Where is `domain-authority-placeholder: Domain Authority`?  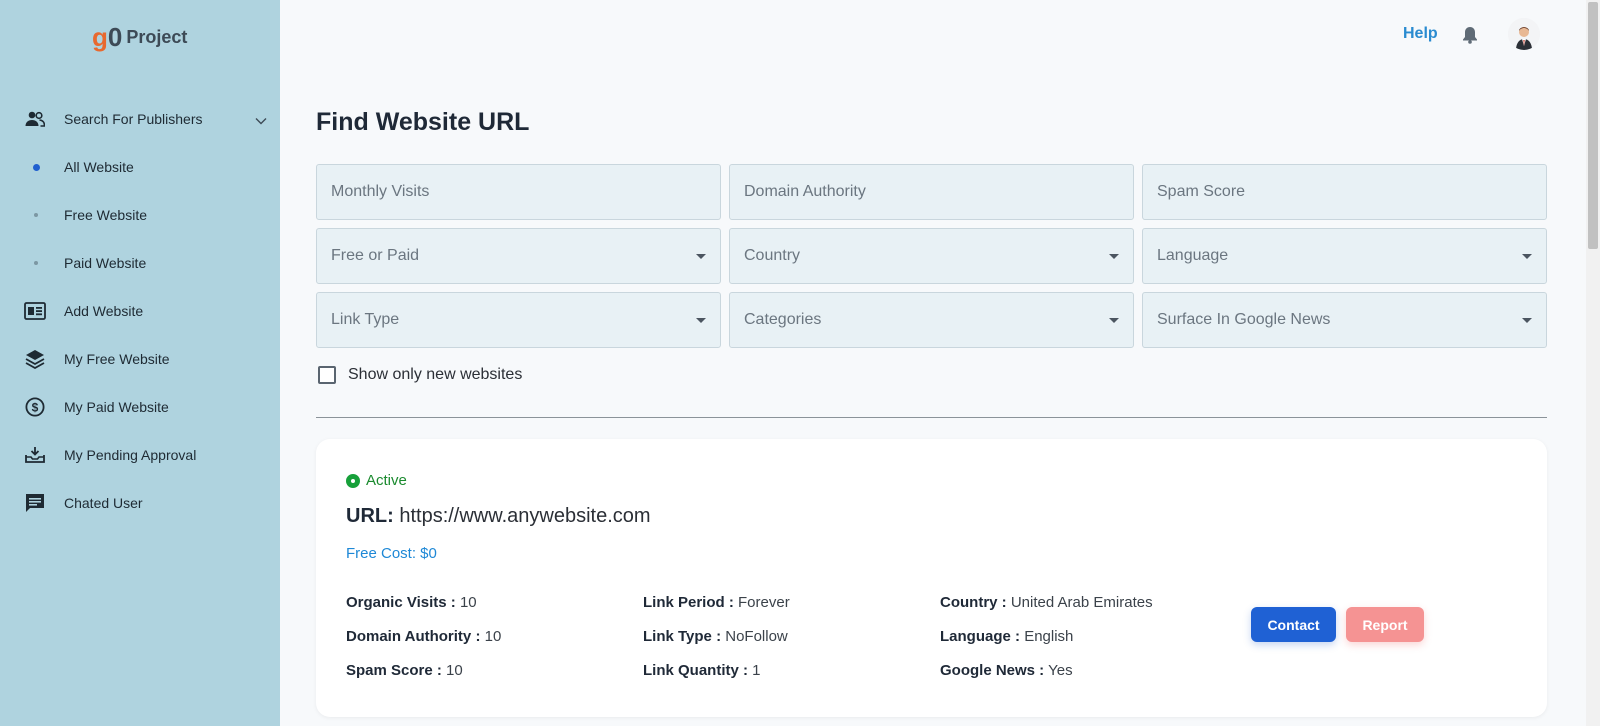
domain-authority-placeholder: Domain Authority is located at coordinates (805, 191).